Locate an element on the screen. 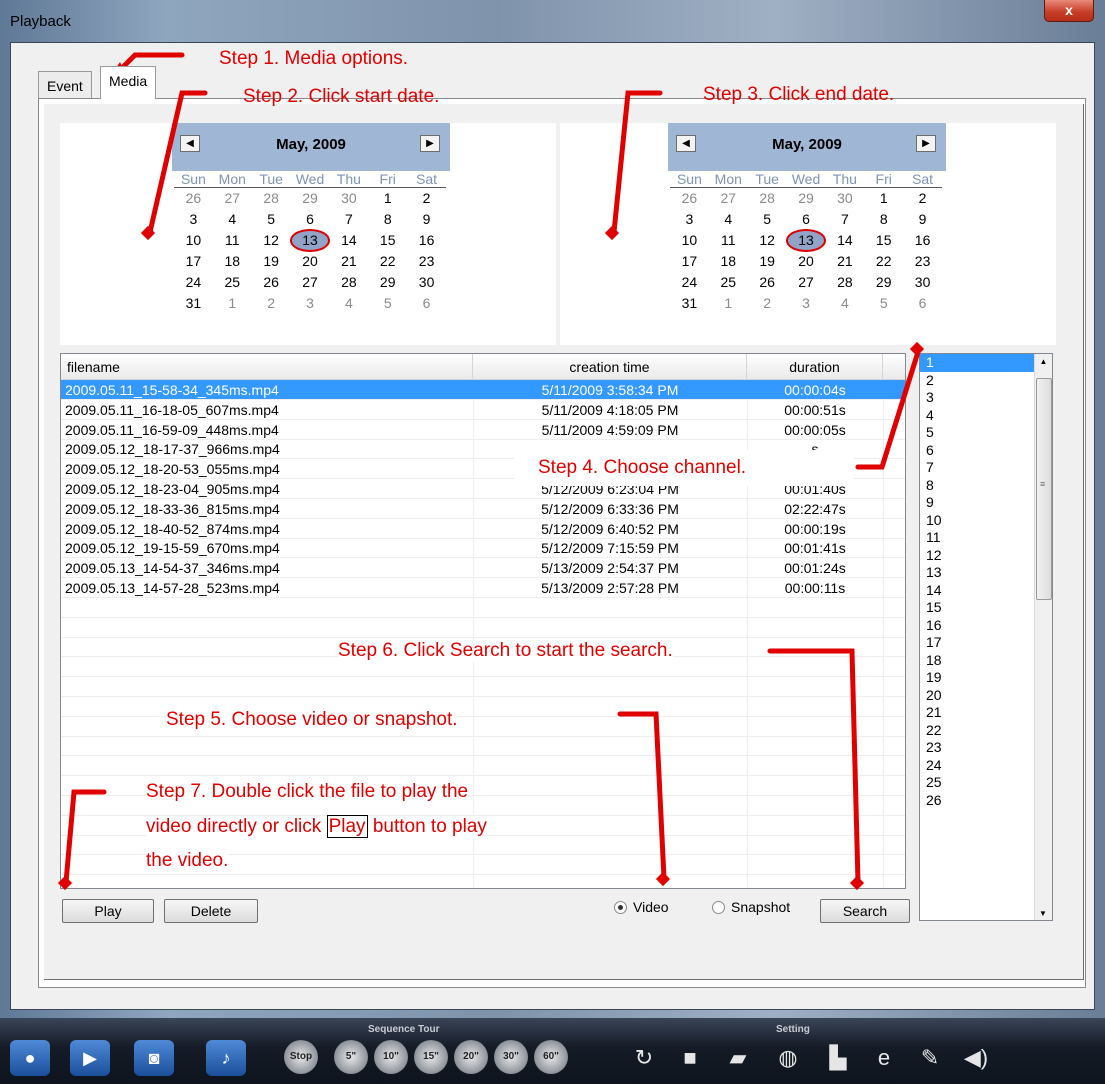 The width and height of the screenshot is (1105, 1084). microphone-icon: ♪ is located at coordinates (226, 1058).